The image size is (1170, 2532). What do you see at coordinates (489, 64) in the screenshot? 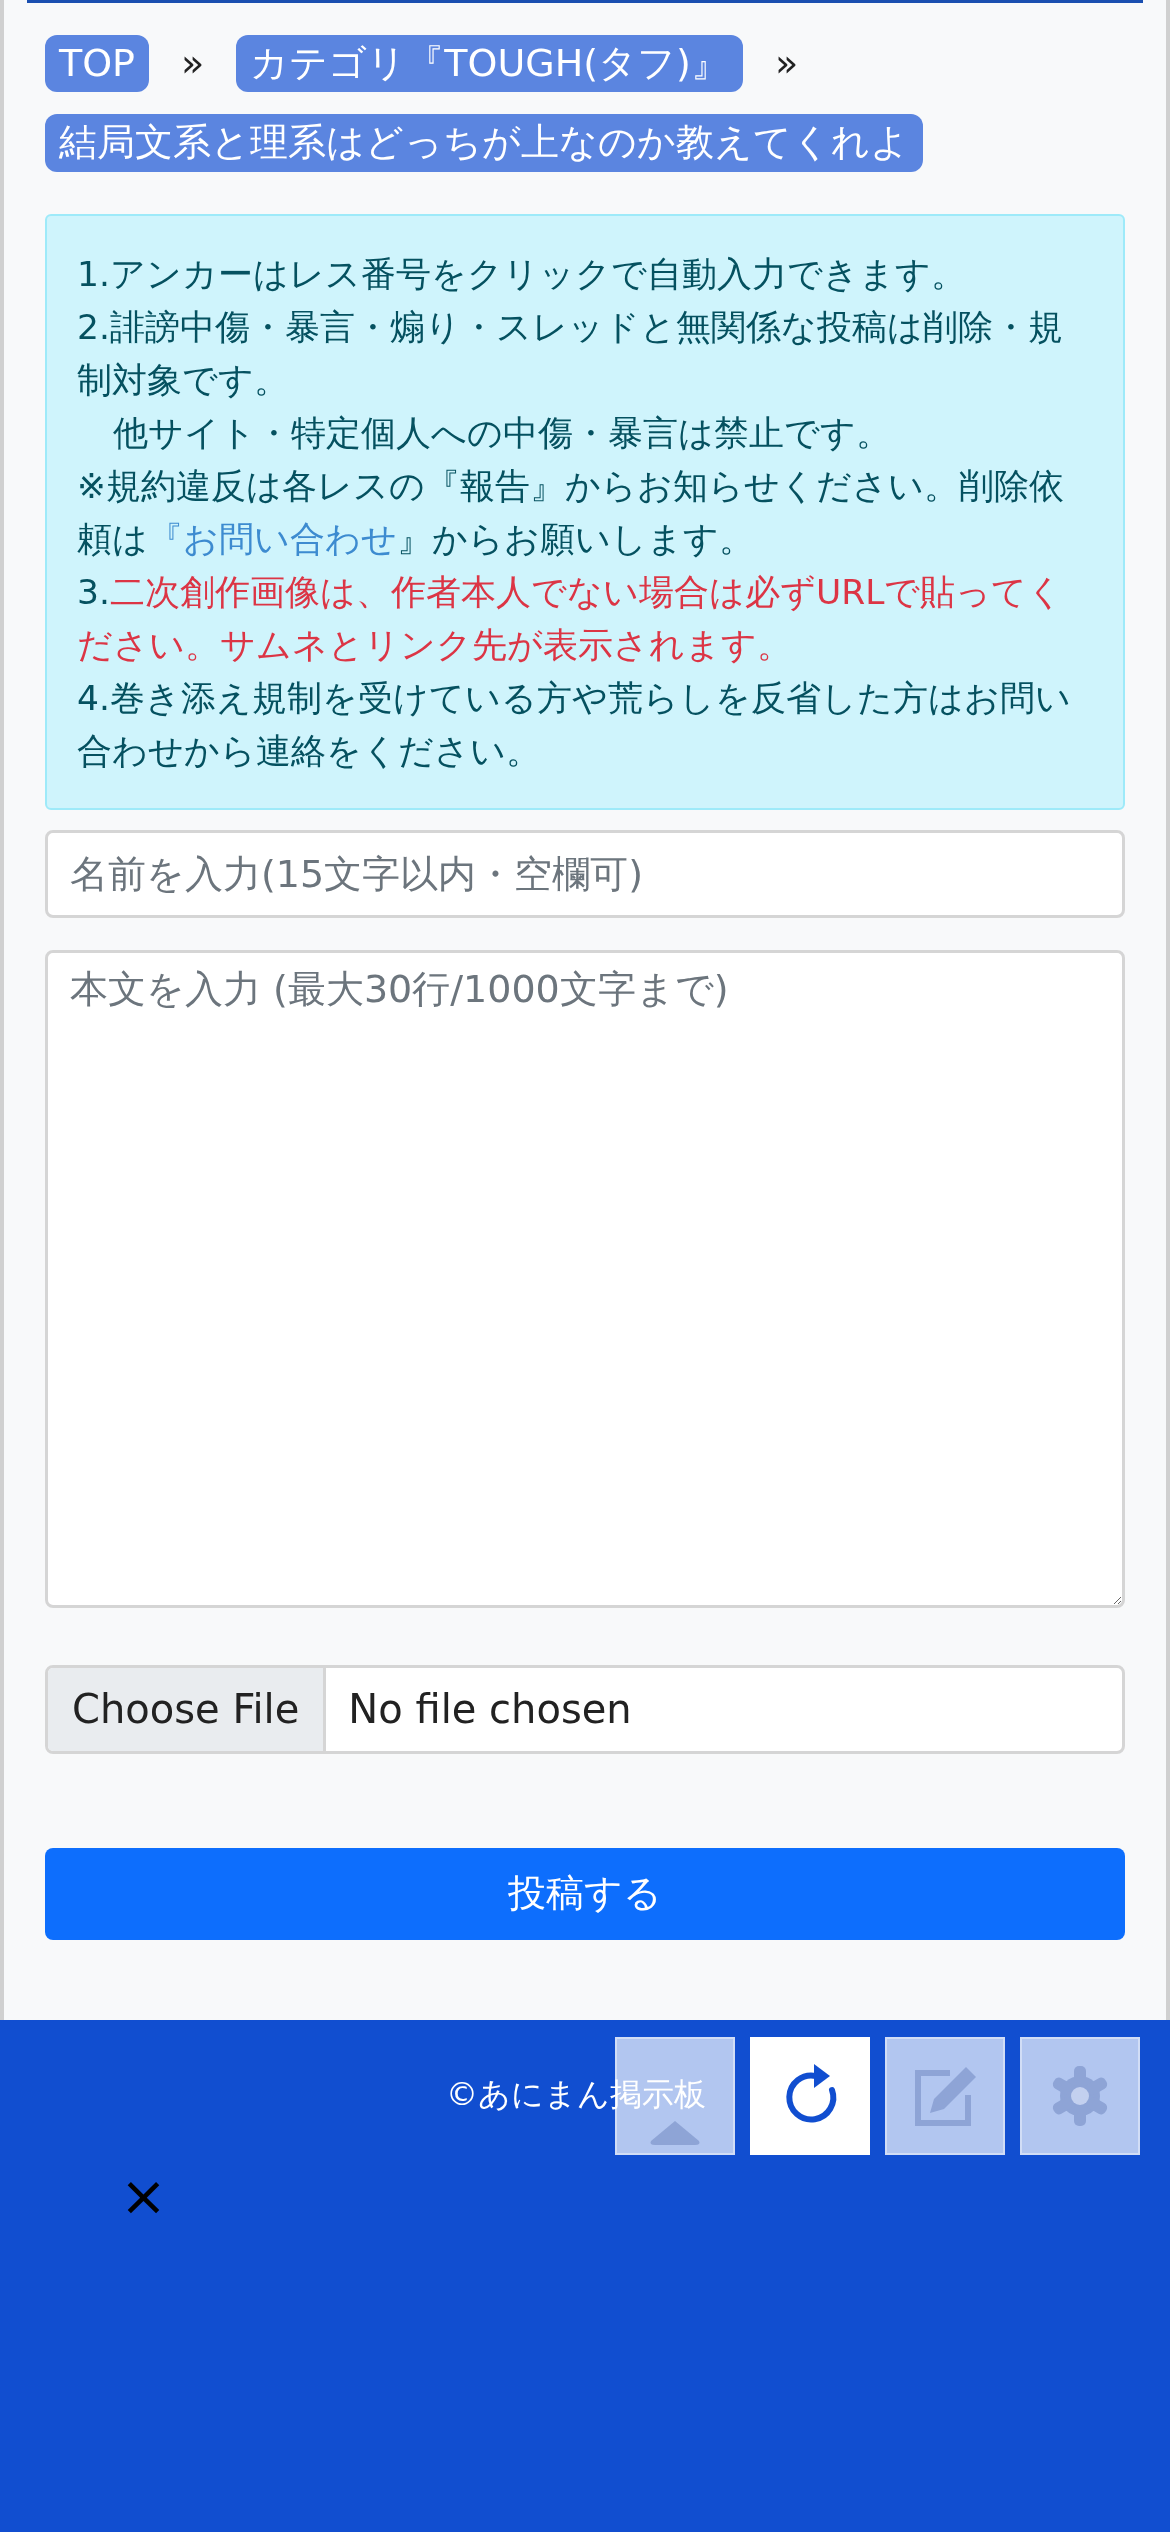
I see `breadcrumb-link: カテゴリ『TOUGH(タフ)』` at bounding box center [489, 64].